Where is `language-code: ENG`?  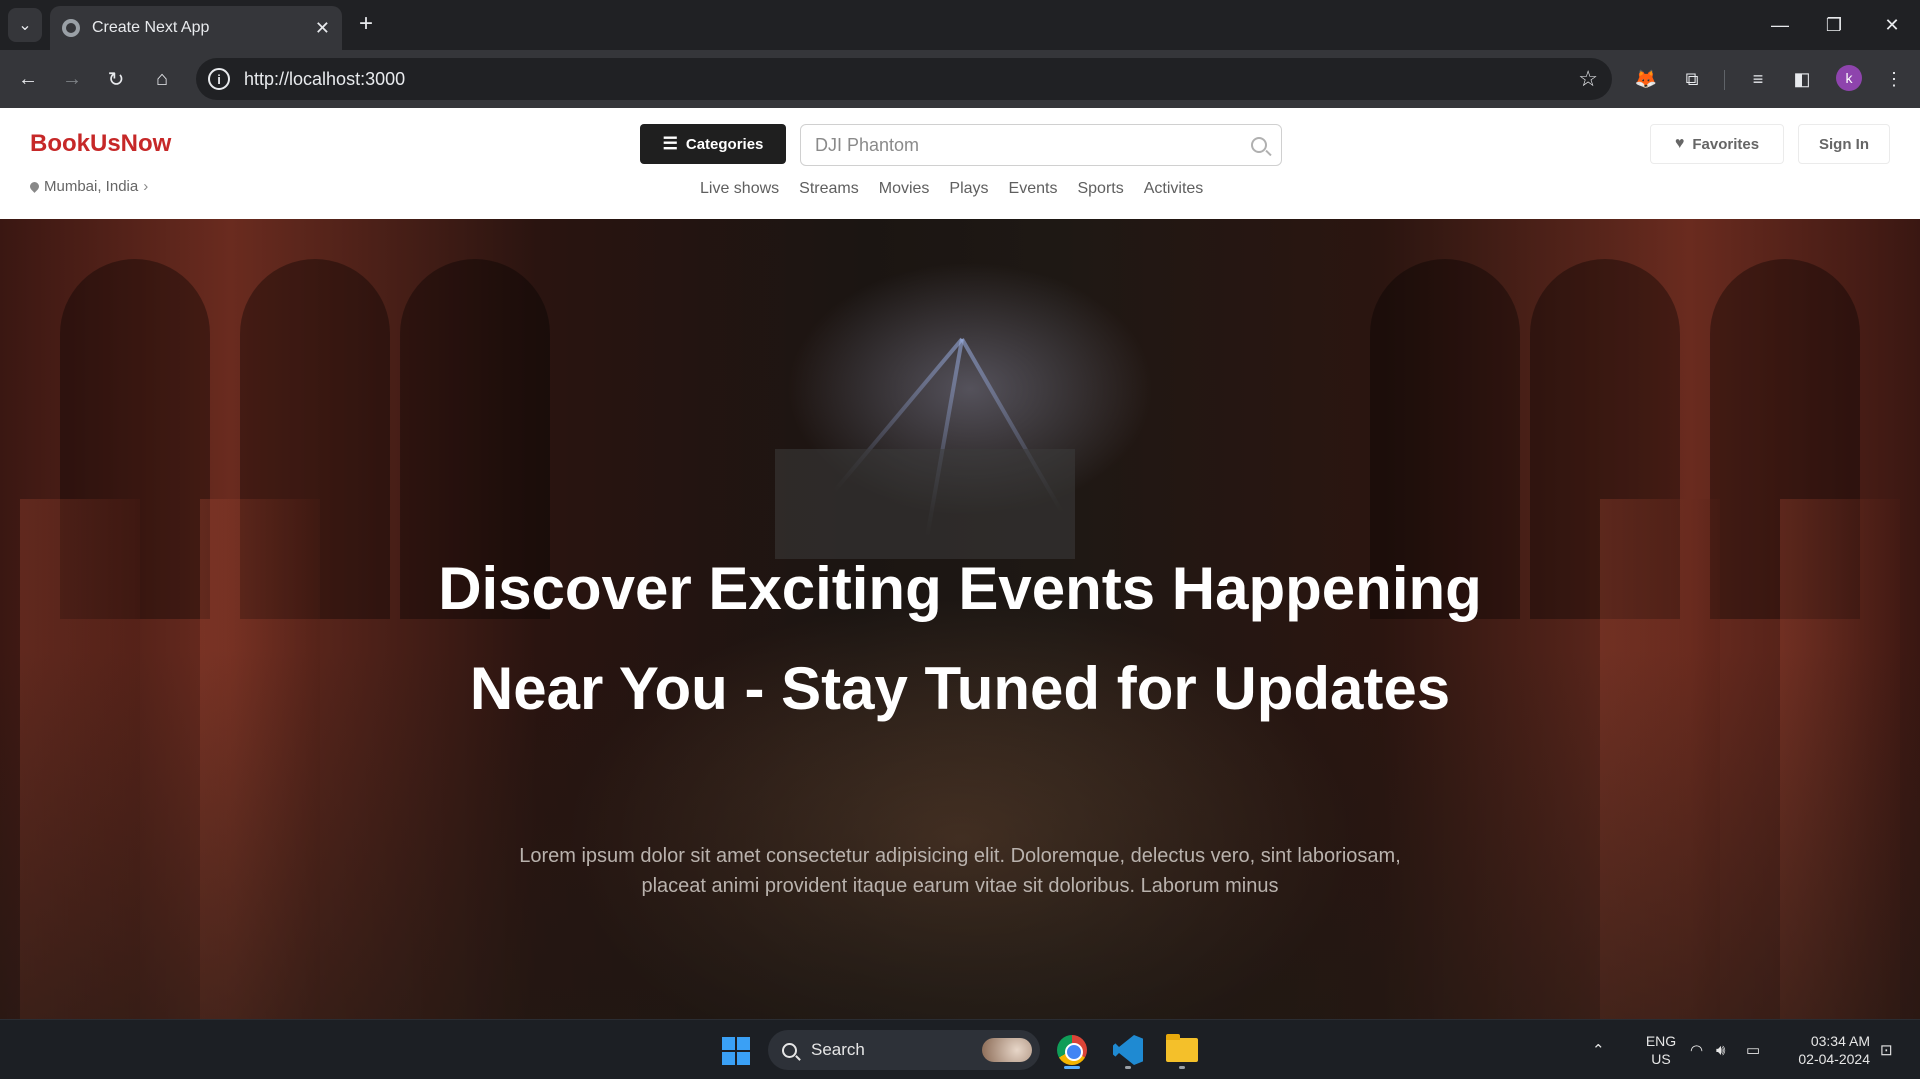
language-code: ENG is located at coordinates (1661, 1041).